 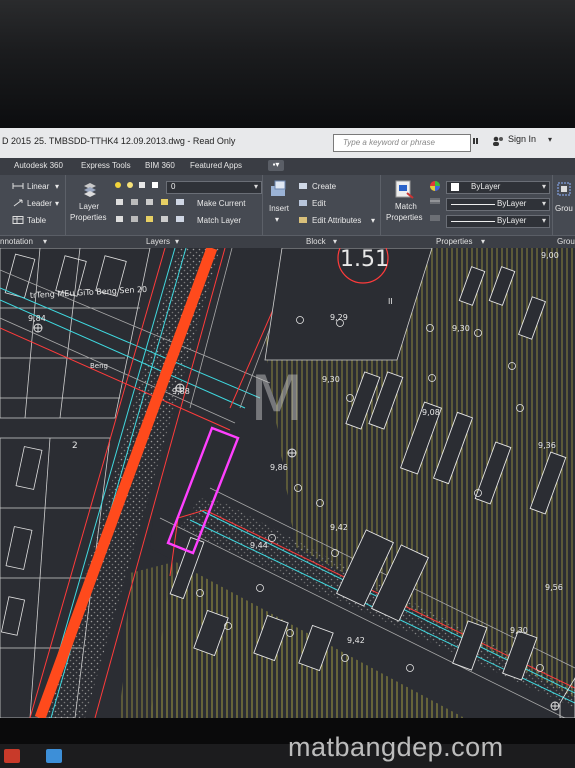 What do you see at coordinates (550, 255) in the screenshot?
I see `elevation-label: 9,00` at bounding box center [550, 255].